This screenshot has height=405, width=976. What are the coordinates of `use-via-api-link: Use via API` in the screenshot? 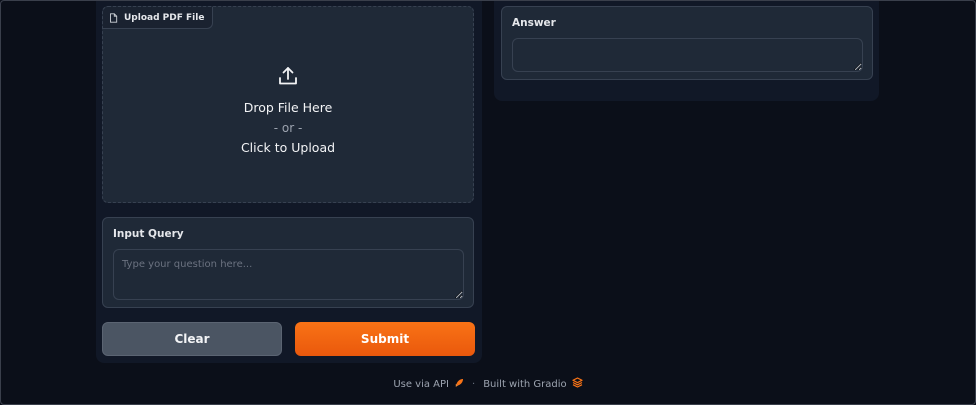 It's located at (428, 384).